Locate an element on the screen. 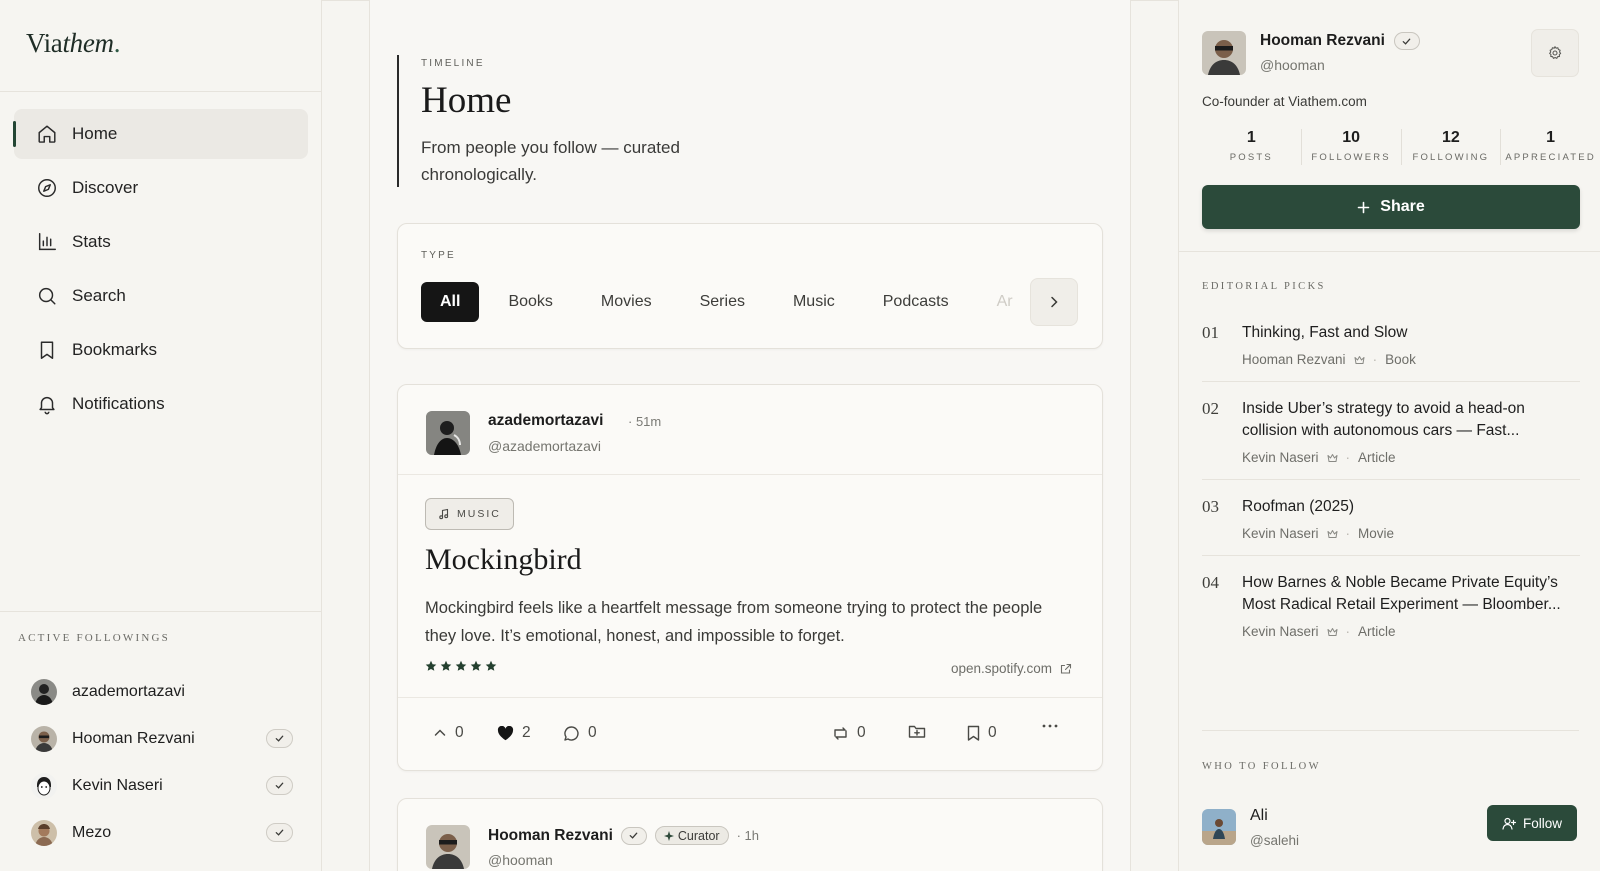 The height and width of the screenshot is (871, 1600). post-timestamp: · 51m is located at coordinates (645, 421).